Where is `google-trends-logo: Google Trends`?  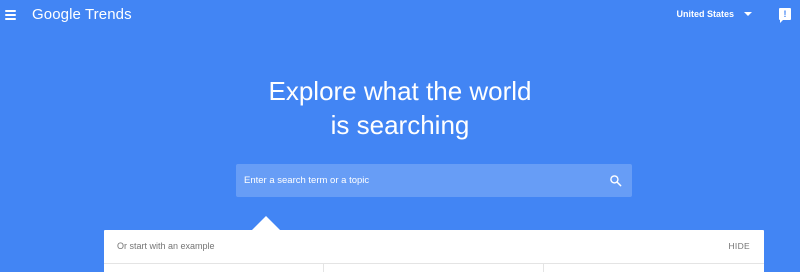
google-trends-logo: Google Trends is located at coordinates (82, 14).